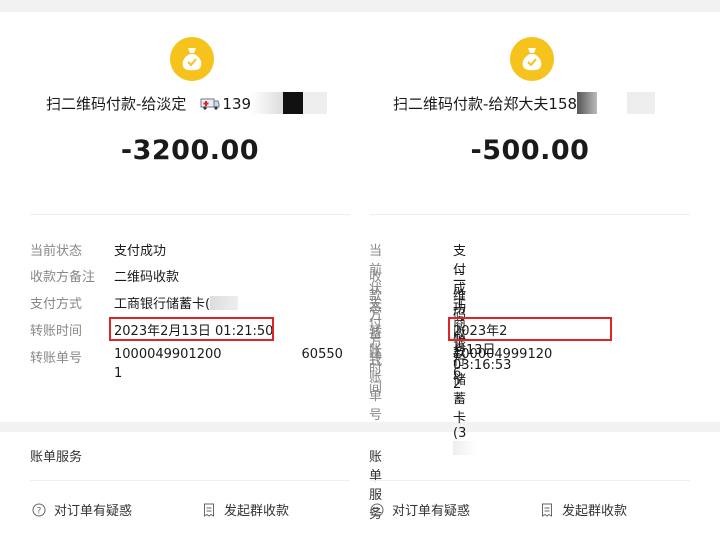 The width and height of the screenshot is (720, 540). I want to click on highlight-box, so click(530, 329).